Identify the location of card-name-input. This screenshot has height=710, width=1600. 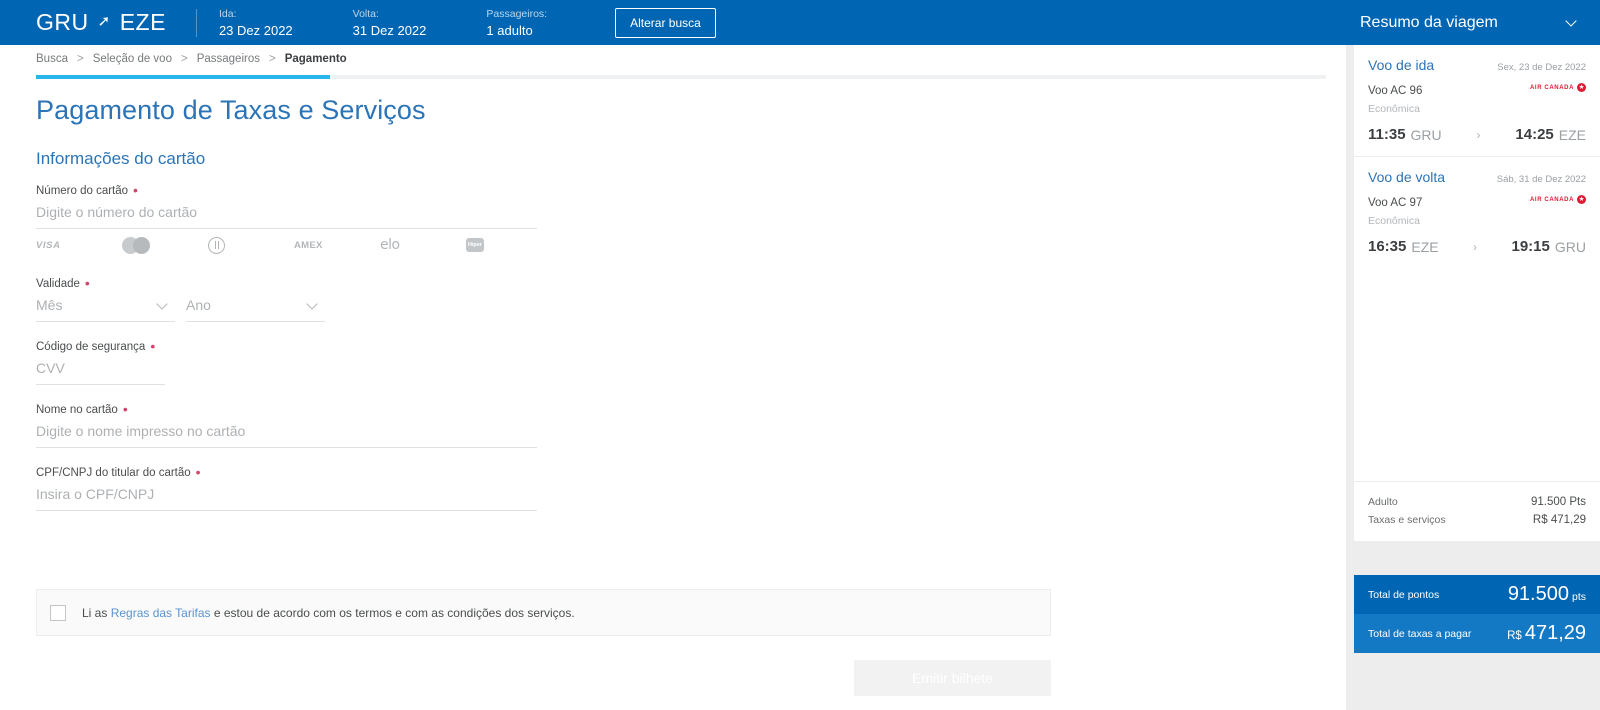
(286, 432).